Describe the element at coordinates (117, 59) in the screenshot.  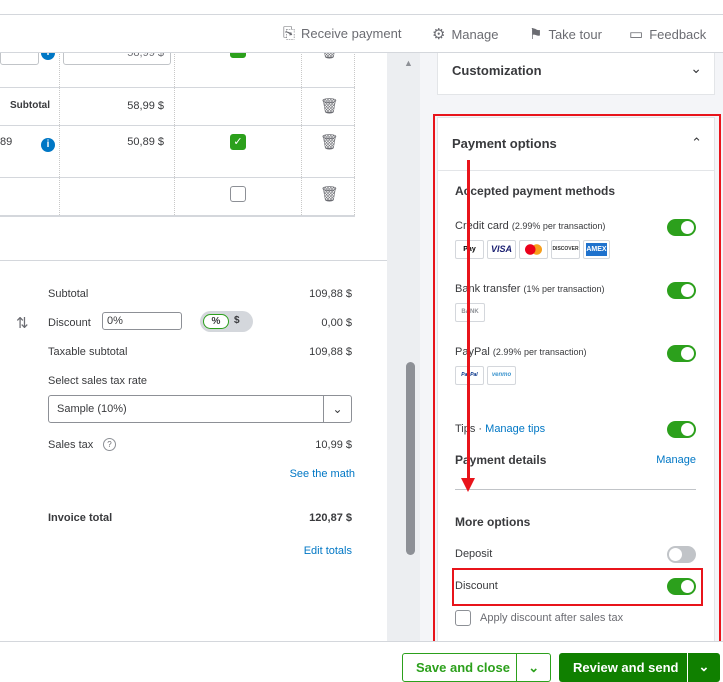
I see `amount-input: 58,99 $` at that location.